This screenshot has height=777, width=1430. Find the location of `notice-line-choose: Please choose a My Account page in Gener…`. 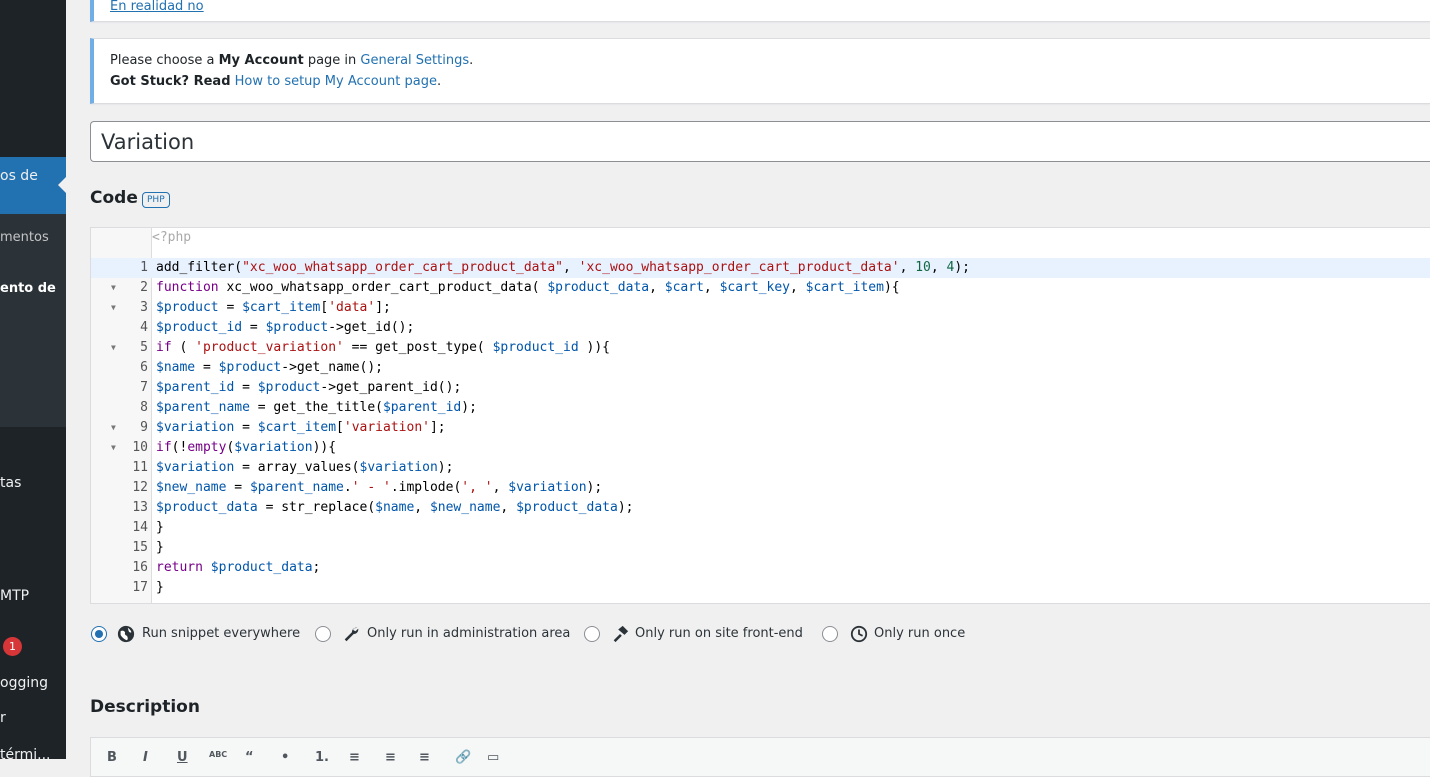

notice-line-choose: Please choose a My Account page in Gener… is located at coordinates (292, 60).